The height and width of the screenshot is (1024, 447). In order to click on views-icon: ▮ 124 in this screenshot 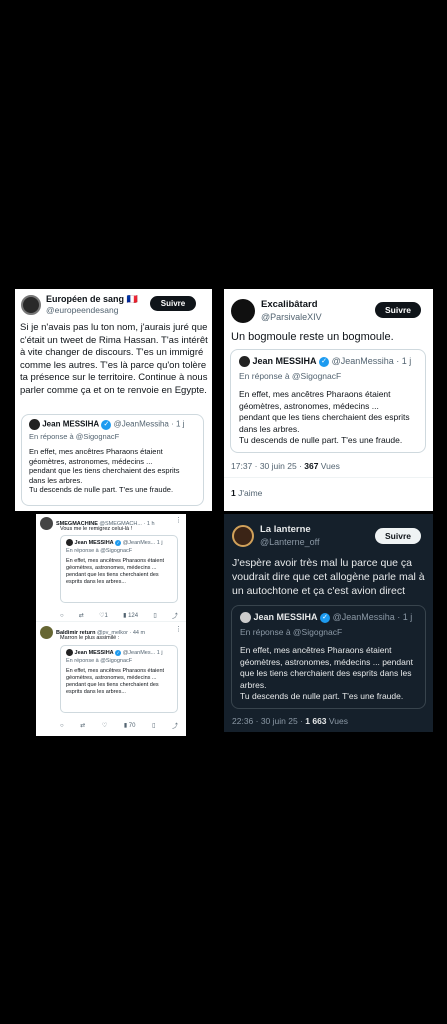, I will do `click(130, 615)`.